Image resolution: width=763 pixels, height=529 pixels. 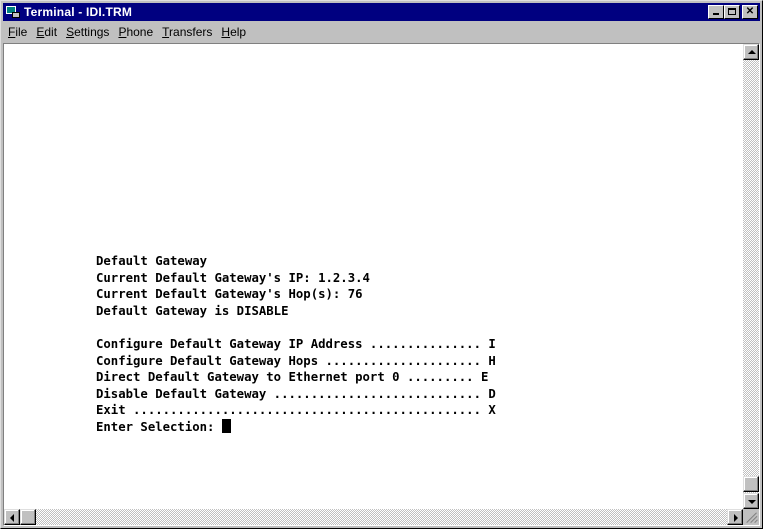 I want to click on prompt-line: Enter Selection:, so click(x=296, y=427).